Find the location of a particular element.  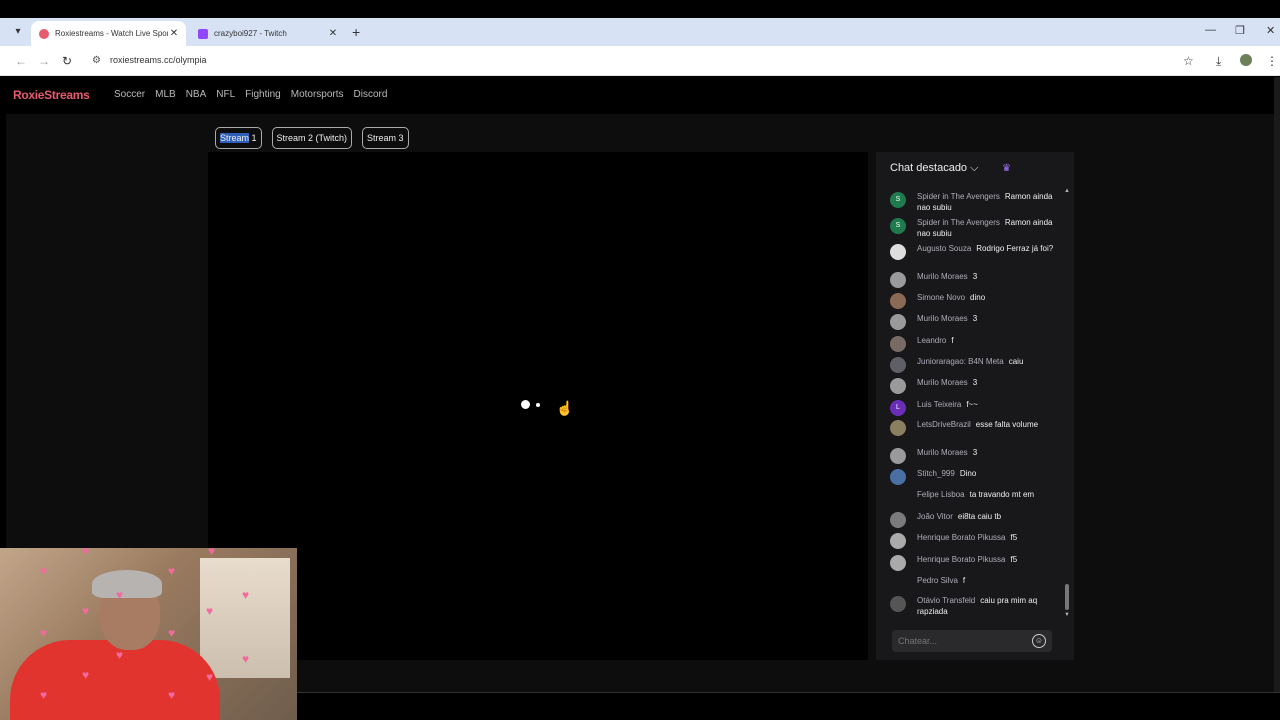

chat-message-body: Junioraragao: B4N Meta caiu is located at coordinates (988, 362).